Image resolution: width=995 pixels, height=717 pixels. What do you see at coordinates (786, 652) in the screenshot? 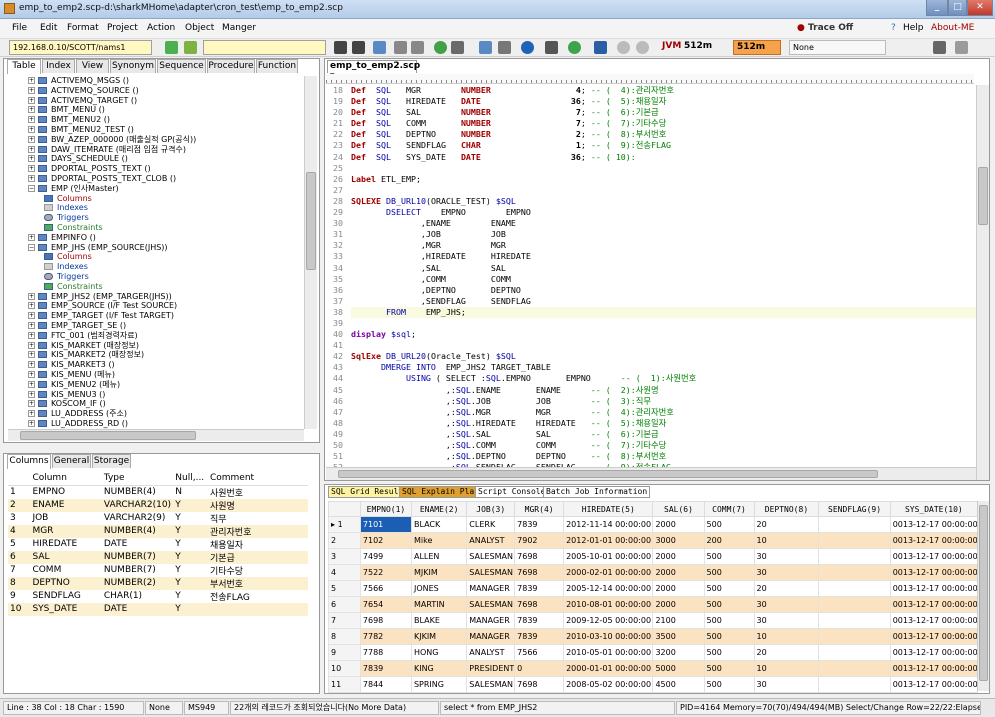
I see `grid-cell: 20` at bounding box center [786, 652].